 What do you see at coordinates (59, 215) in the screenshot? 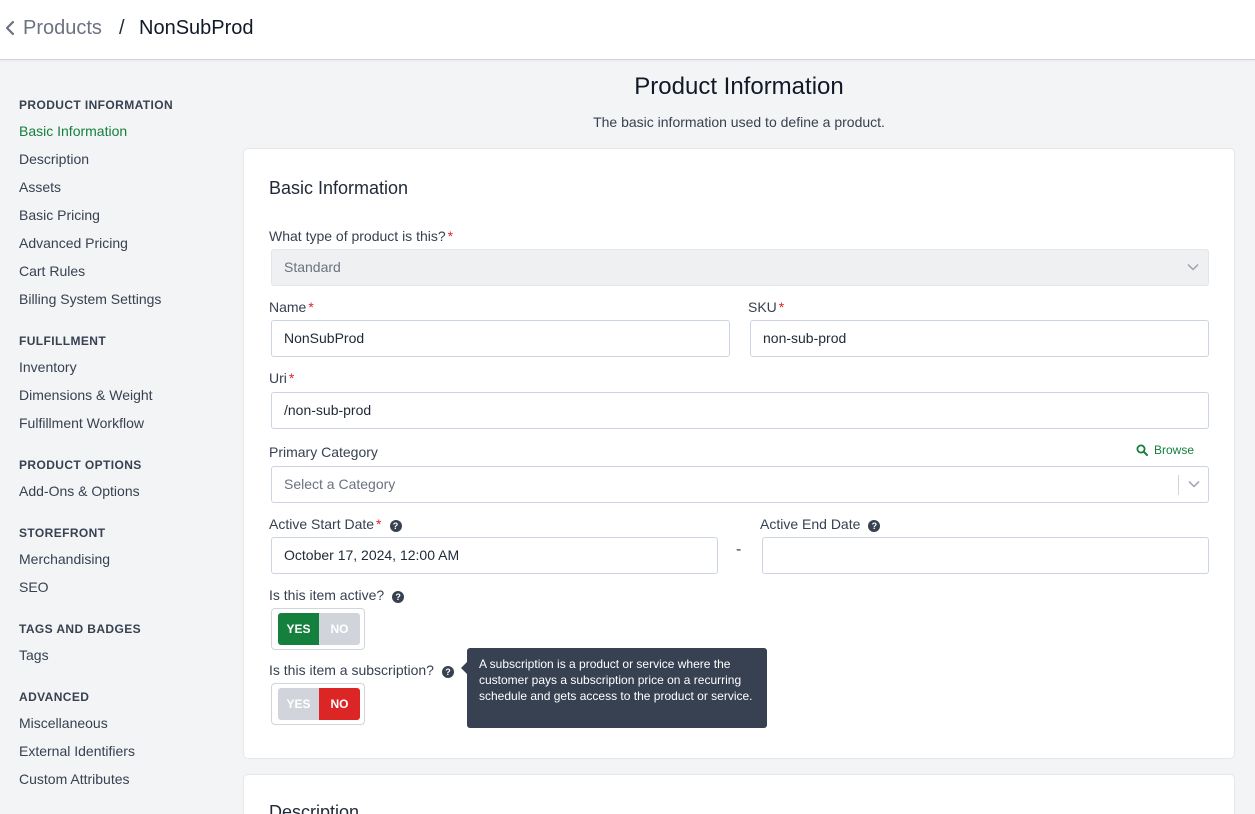
I see `sidebar-item-basic-pricing: Basic Pricing` at bounding box center [59, 215].